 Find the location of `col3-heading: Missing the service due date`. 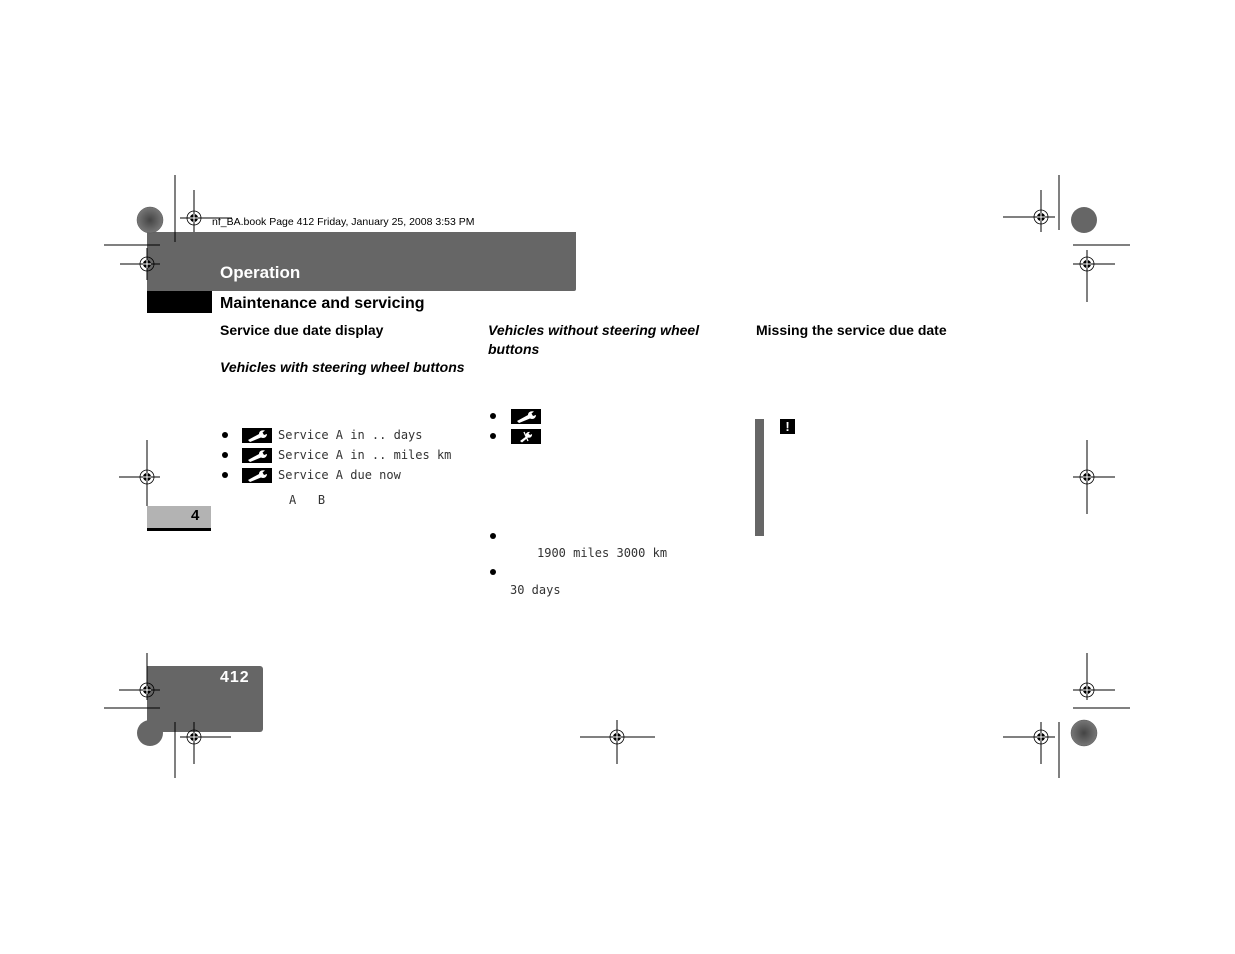

col3-heading: Missing the service due date is located at coordinates (851, 330).